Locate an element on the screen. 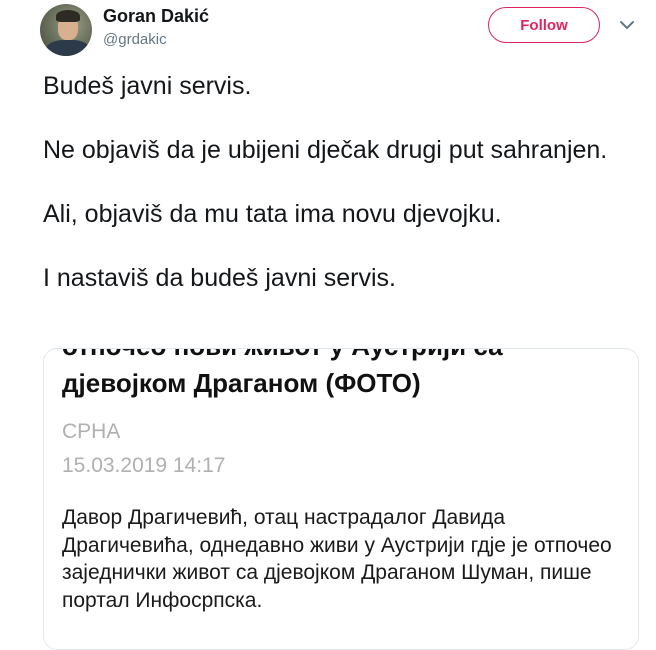  tweet-line-4: I nastaviš da budeš javni servis. is located at coordinates (219, 278).